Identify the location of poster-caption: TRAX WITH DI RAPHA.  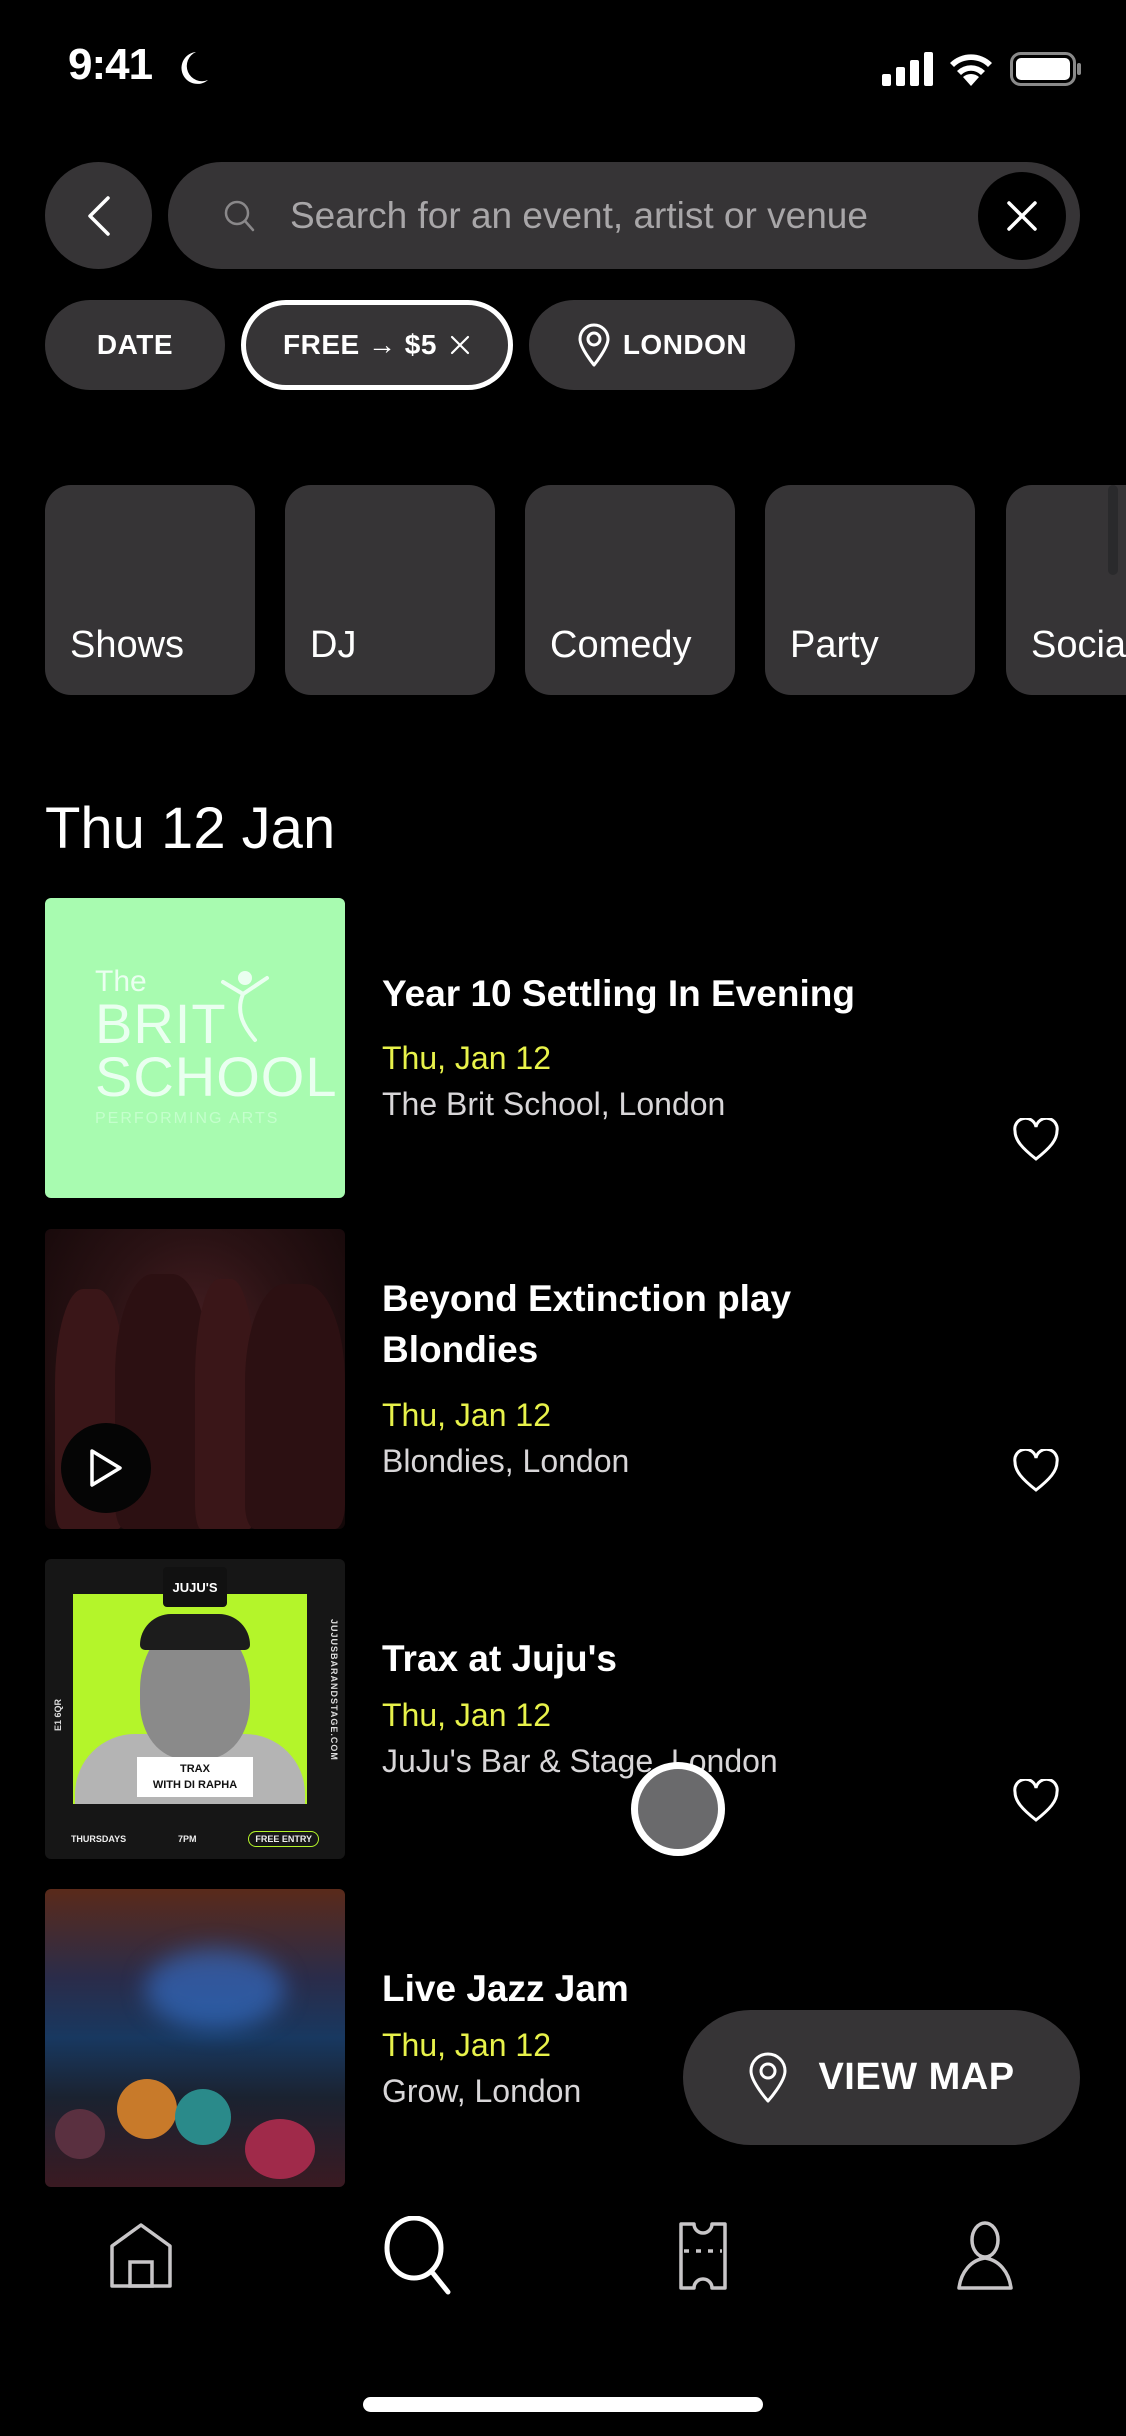
(195, 1777).